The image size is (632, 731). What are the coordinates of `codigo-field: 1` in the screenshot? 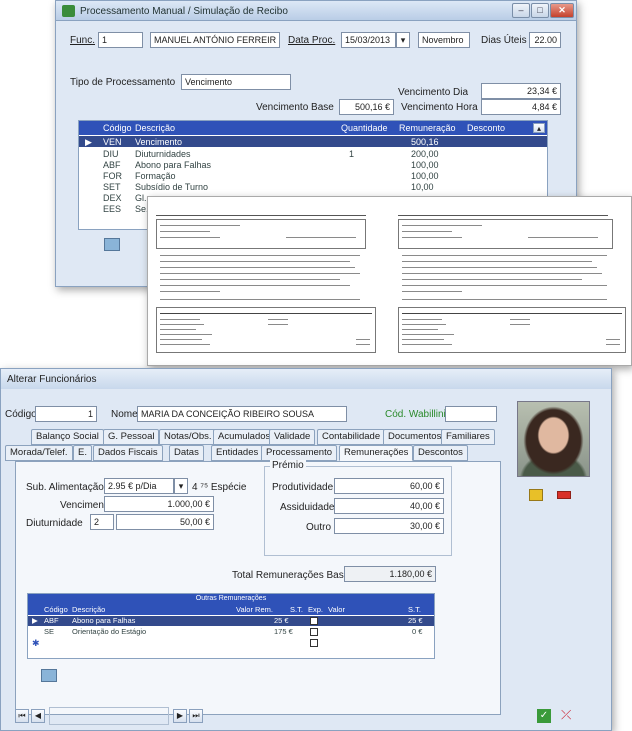 It's located at (66, 414).